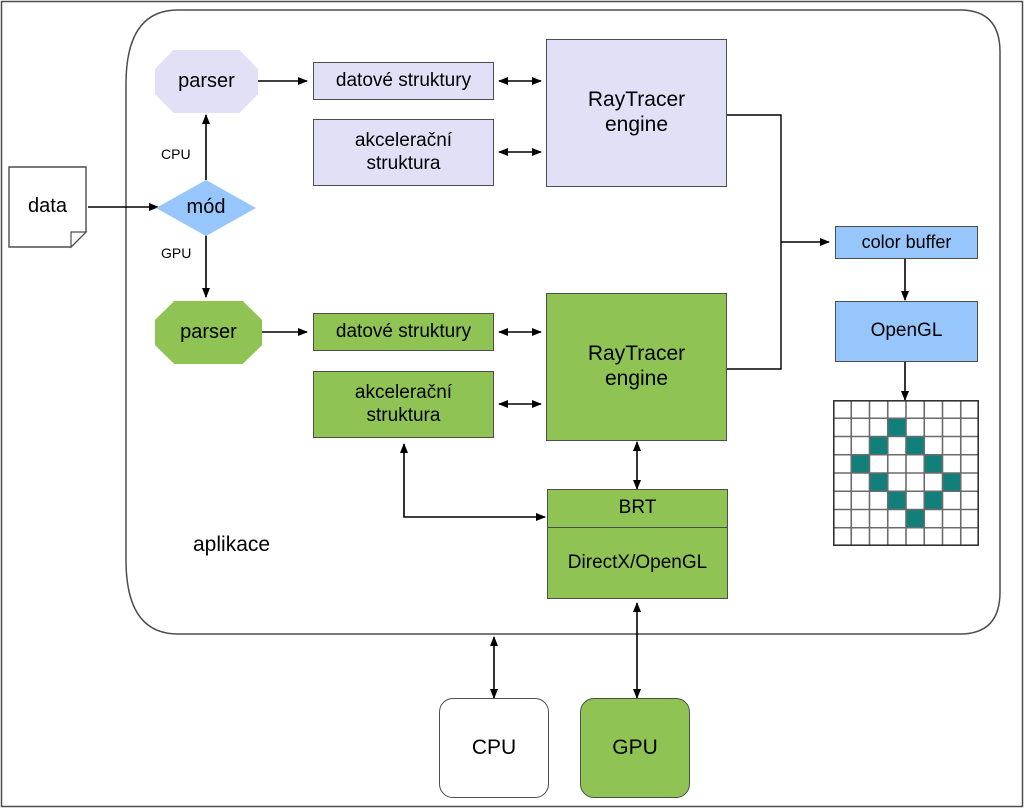 This screenshot has height=808, width=1024. I want to click on application-label: aplikace, so click(232, 544).